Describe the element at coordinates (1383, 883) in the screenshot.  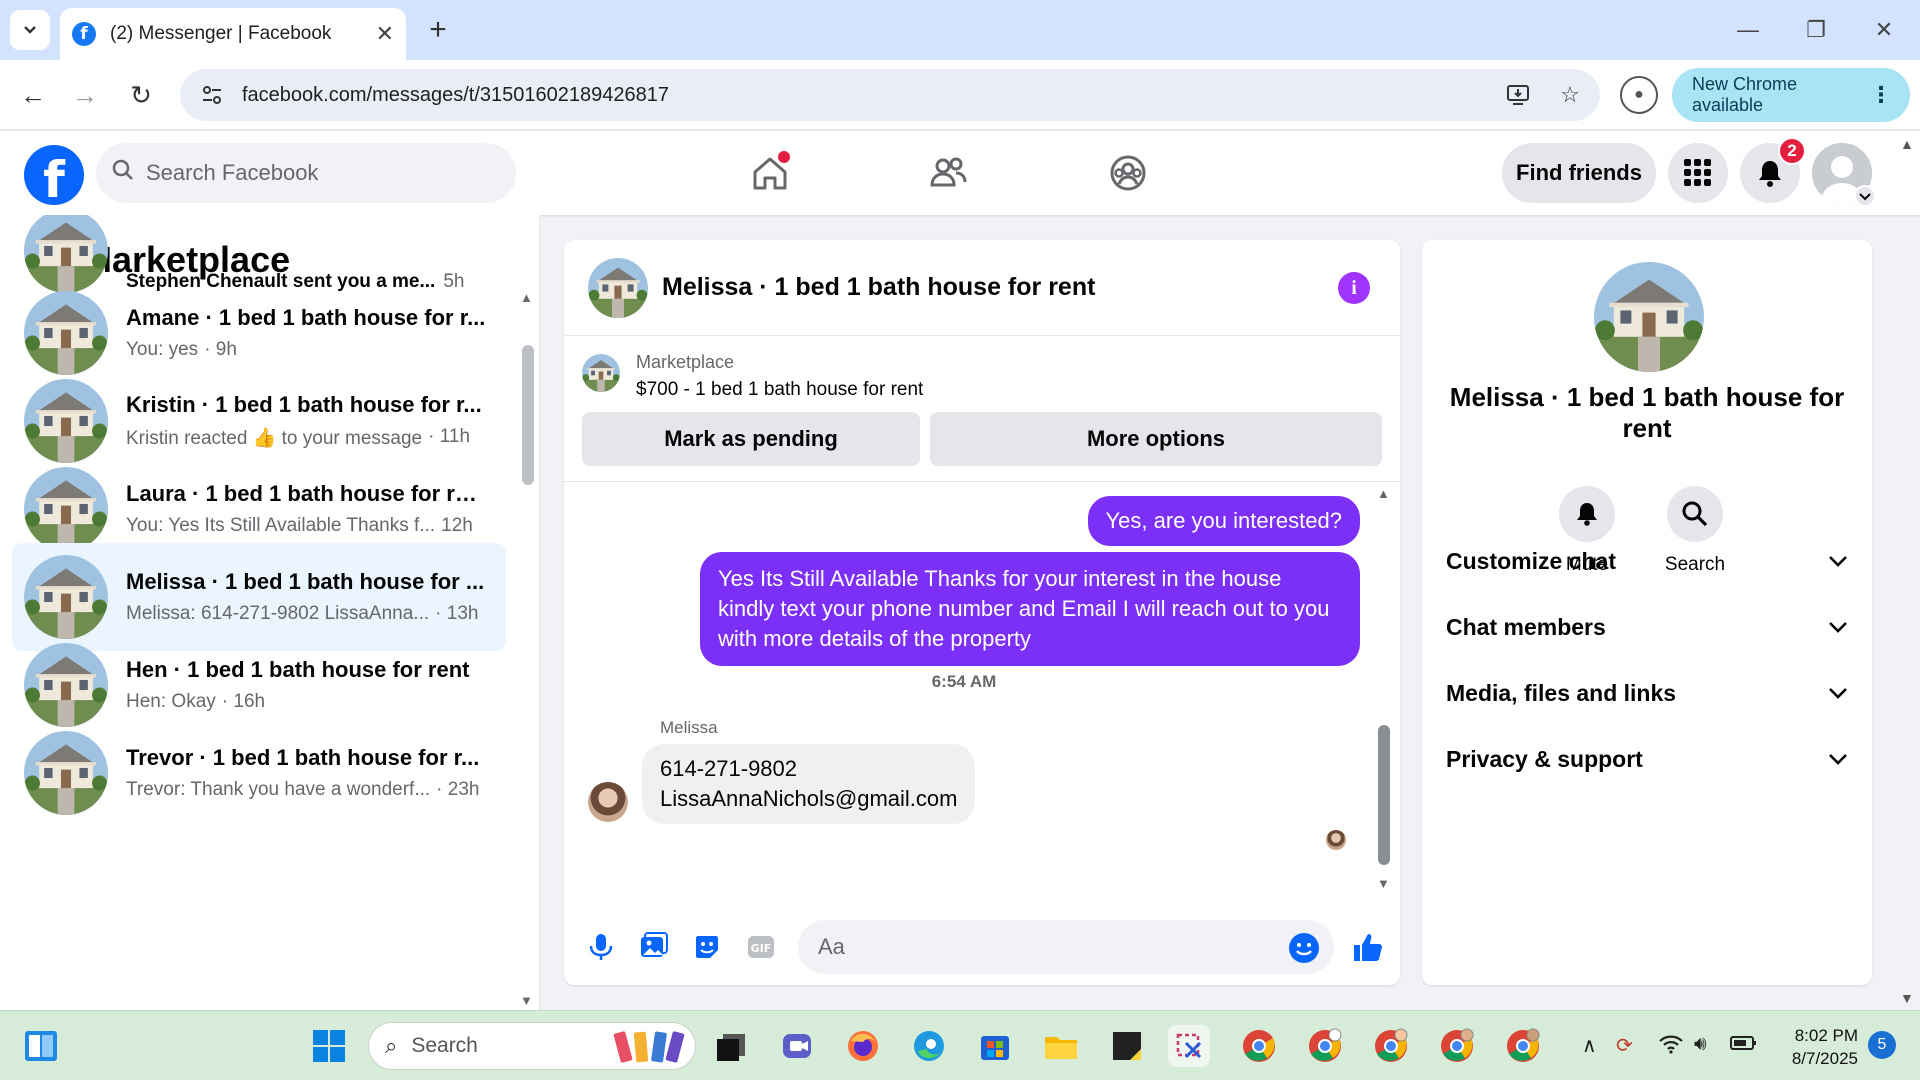
I see `thread-scroll-down-icon: ▼` at that location.